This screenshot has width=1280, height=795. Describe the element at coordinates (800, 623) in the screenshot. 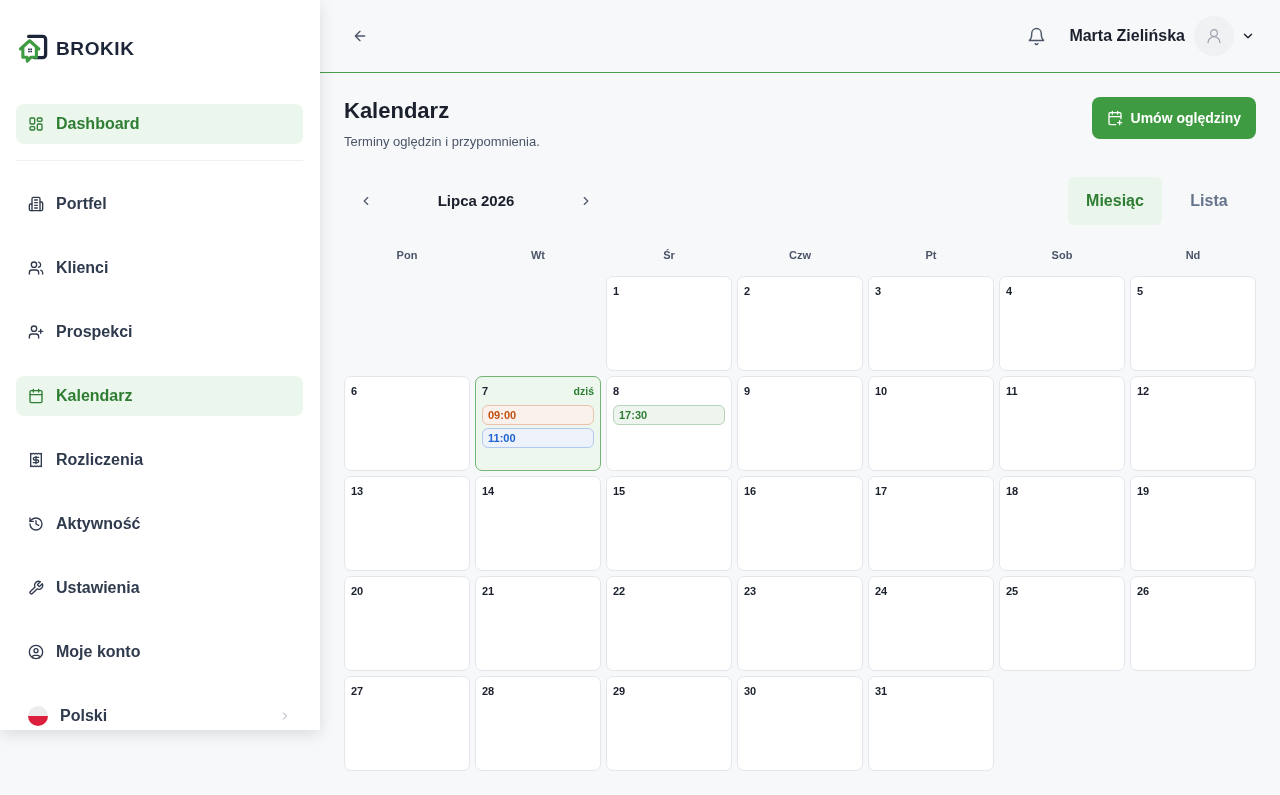

I see `day-cell: 23` at that location.